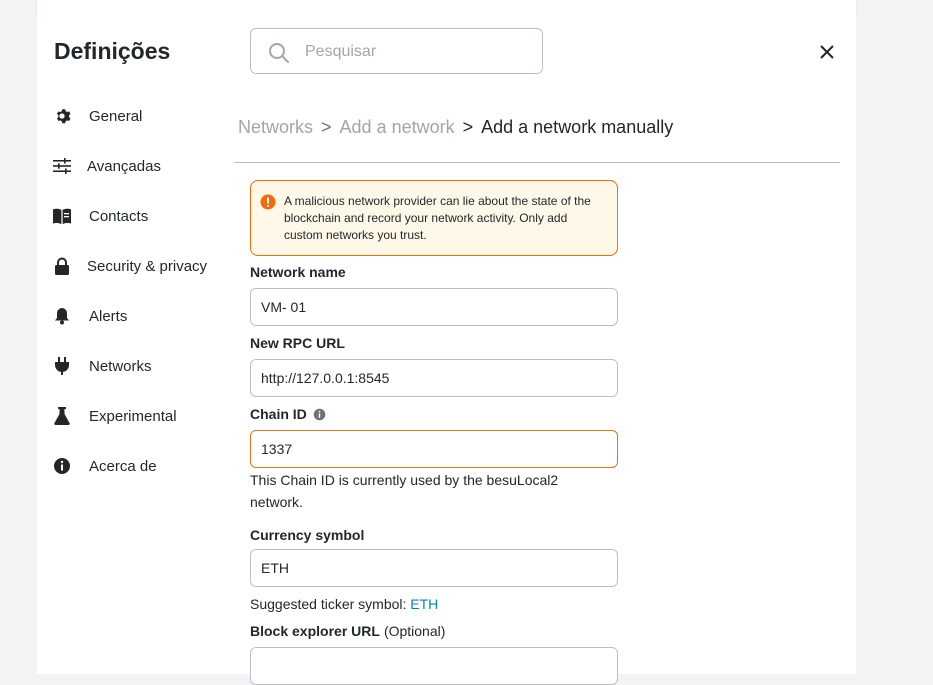 This screenshot has height=685, width=933. I want to click on plug-icon, so click(62, 366).